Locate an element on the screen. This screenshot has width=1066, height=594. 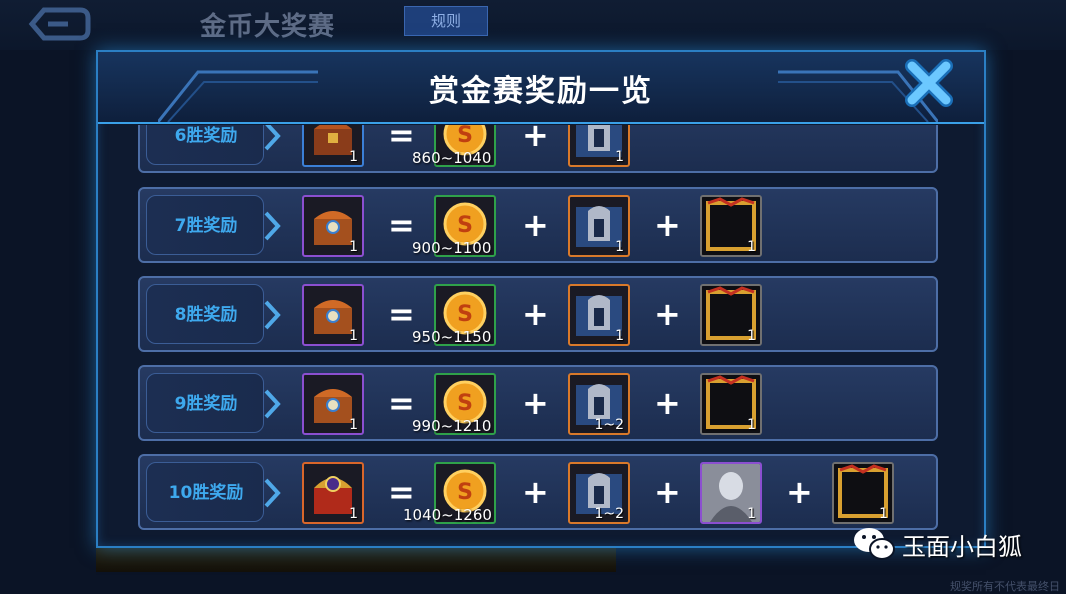
background-header is located at coordinates (533, 25).